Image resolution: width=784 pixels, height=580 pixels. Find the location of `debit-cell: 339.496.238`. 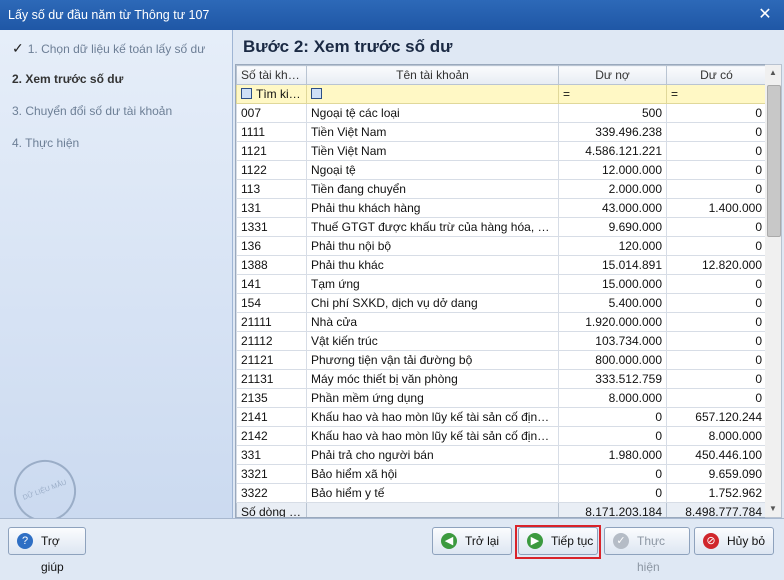

debit-cell: 339.496.238 is located at coordinates (612, 132).